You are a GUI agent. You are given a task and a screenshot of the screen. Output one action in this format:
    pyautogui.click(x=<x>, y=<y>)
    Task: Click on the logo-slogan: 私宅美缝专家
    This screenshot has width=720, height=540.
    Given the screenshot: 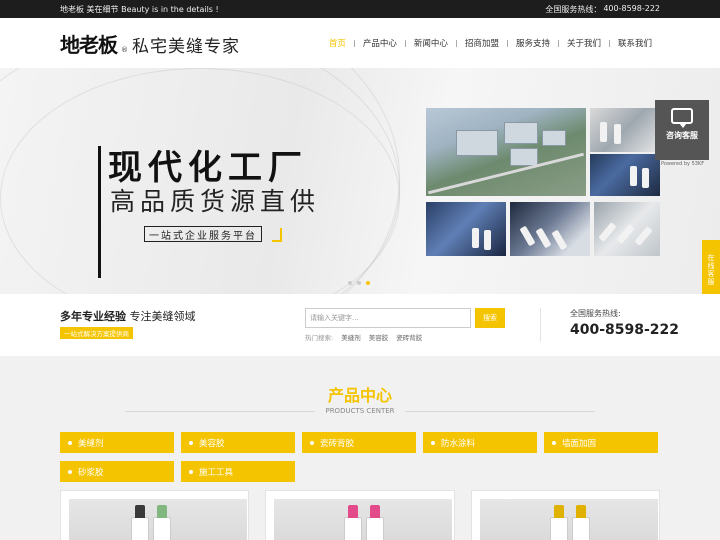 What is the action you would take?
    pyautogui.click(x=186, y=46)
    